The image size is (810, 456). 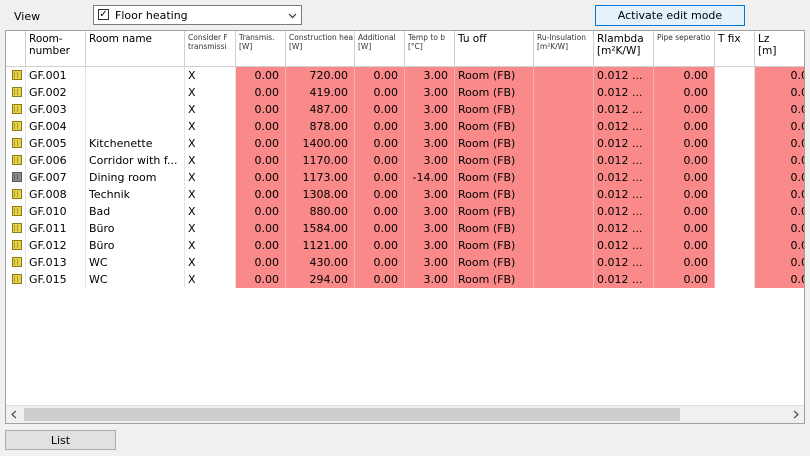 What do you see at coordinates (380, 49) in the screenshot?
I see `header-additional: Additional [W]` at bounding box center [380, 49].